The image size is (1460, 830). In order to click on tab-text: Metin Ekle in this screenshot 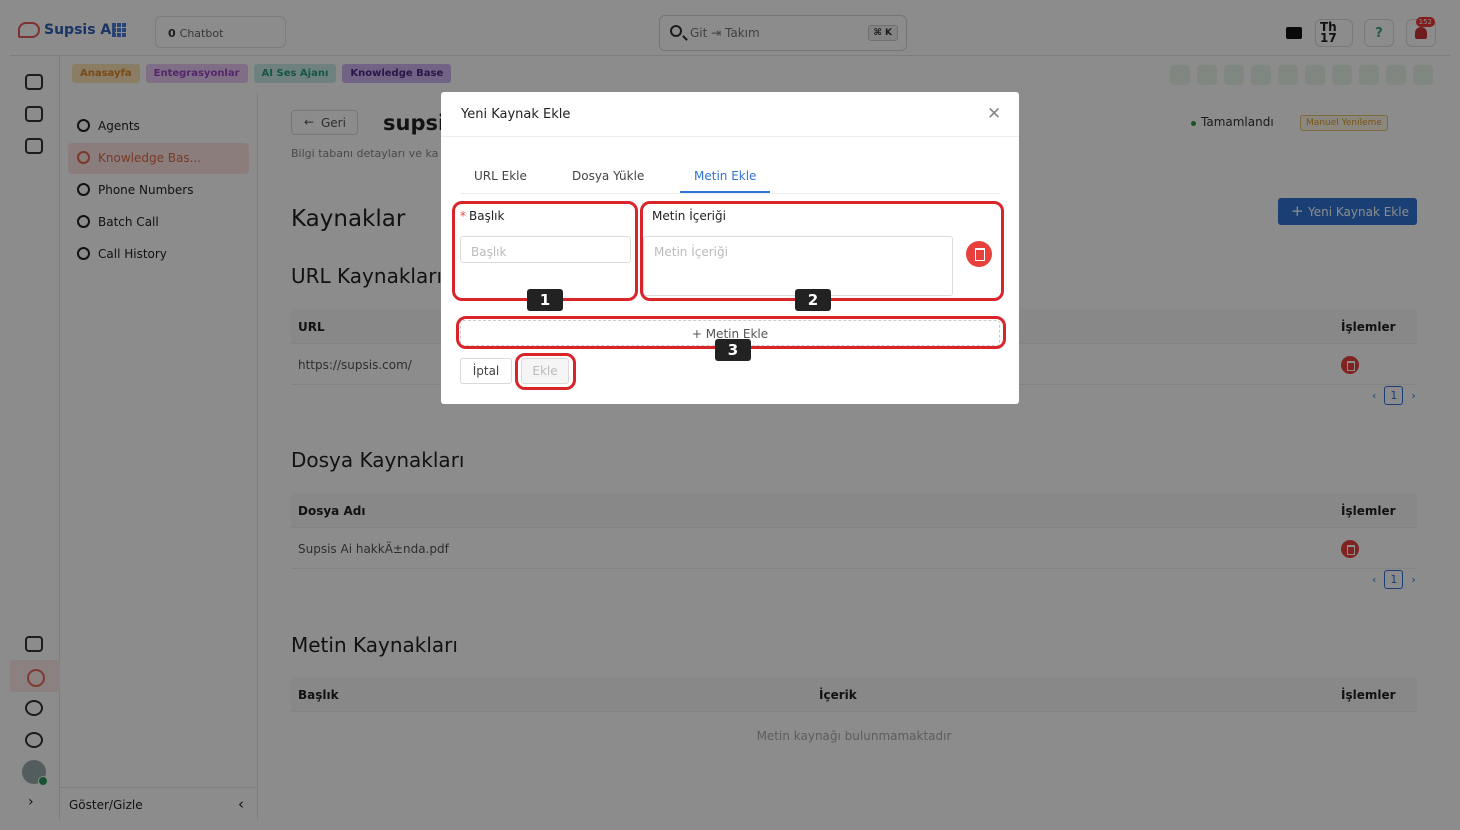, I will do `click(725, 181)`.